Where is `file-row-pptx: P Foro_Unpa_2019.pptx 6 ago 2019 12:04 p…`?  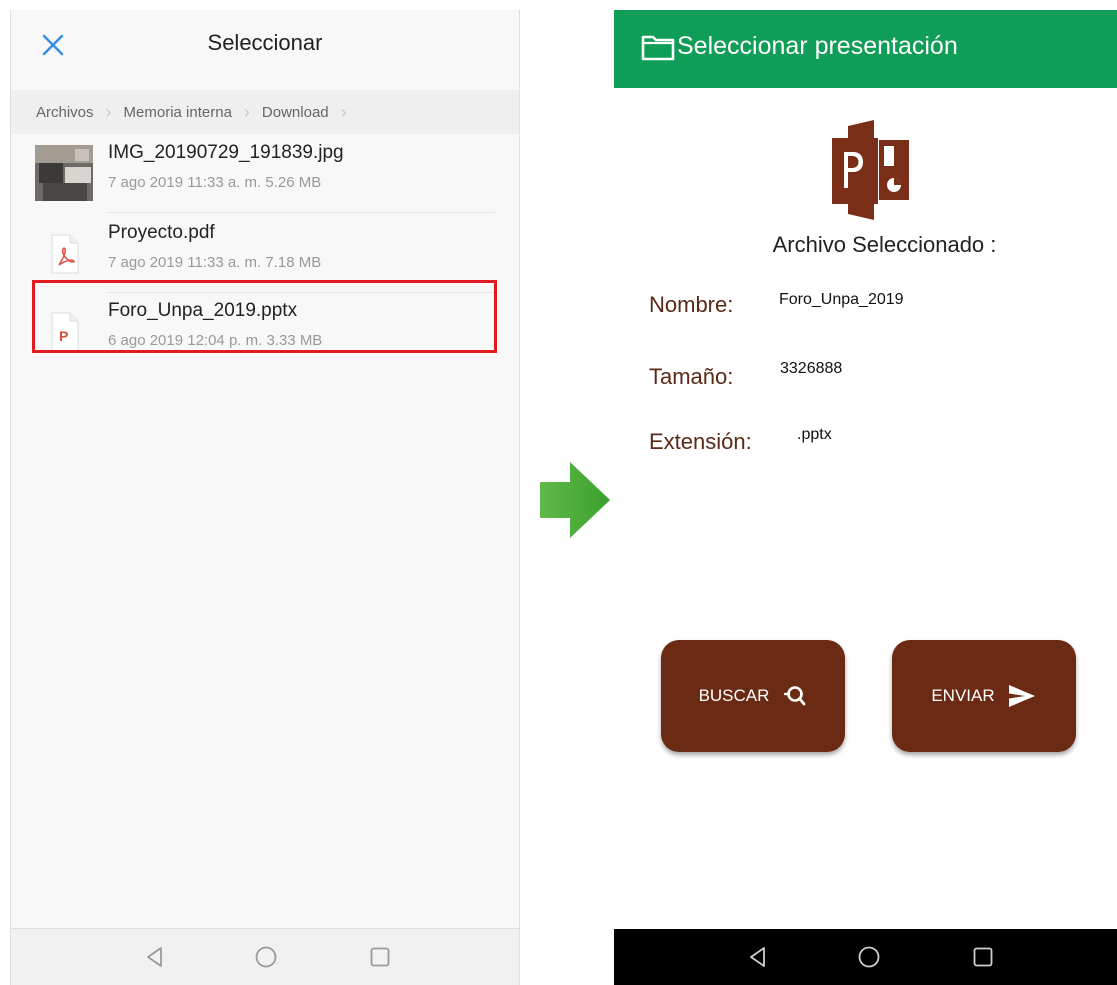 file-row-pptx: P Foro_Unpa_2019.pptx 6 ago 2019 12:04 p… is located at coordinates (265, 332).